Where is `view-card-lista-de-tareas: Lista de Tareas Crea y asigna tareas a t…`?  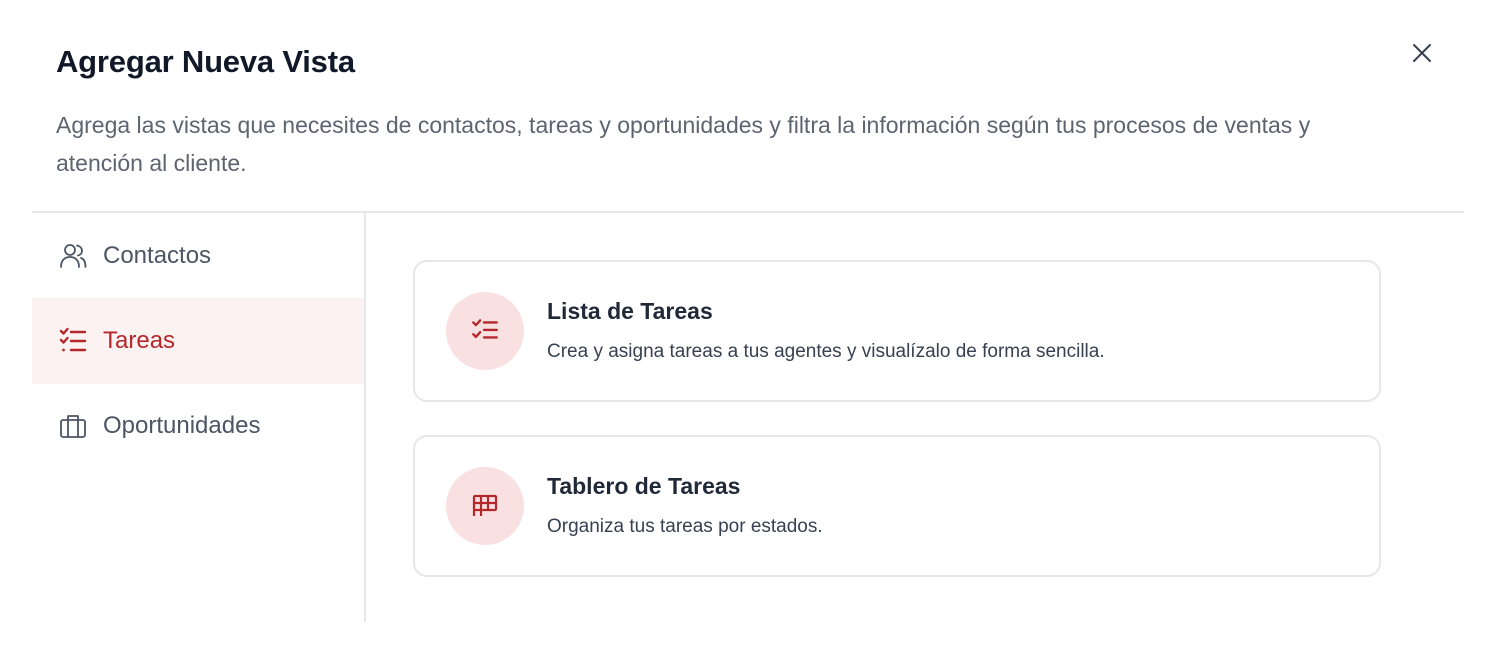
view-card-lista-de-tareas: Lista de Tareas Crea y asigna tareas a t… is located at coordinates (897, 331).